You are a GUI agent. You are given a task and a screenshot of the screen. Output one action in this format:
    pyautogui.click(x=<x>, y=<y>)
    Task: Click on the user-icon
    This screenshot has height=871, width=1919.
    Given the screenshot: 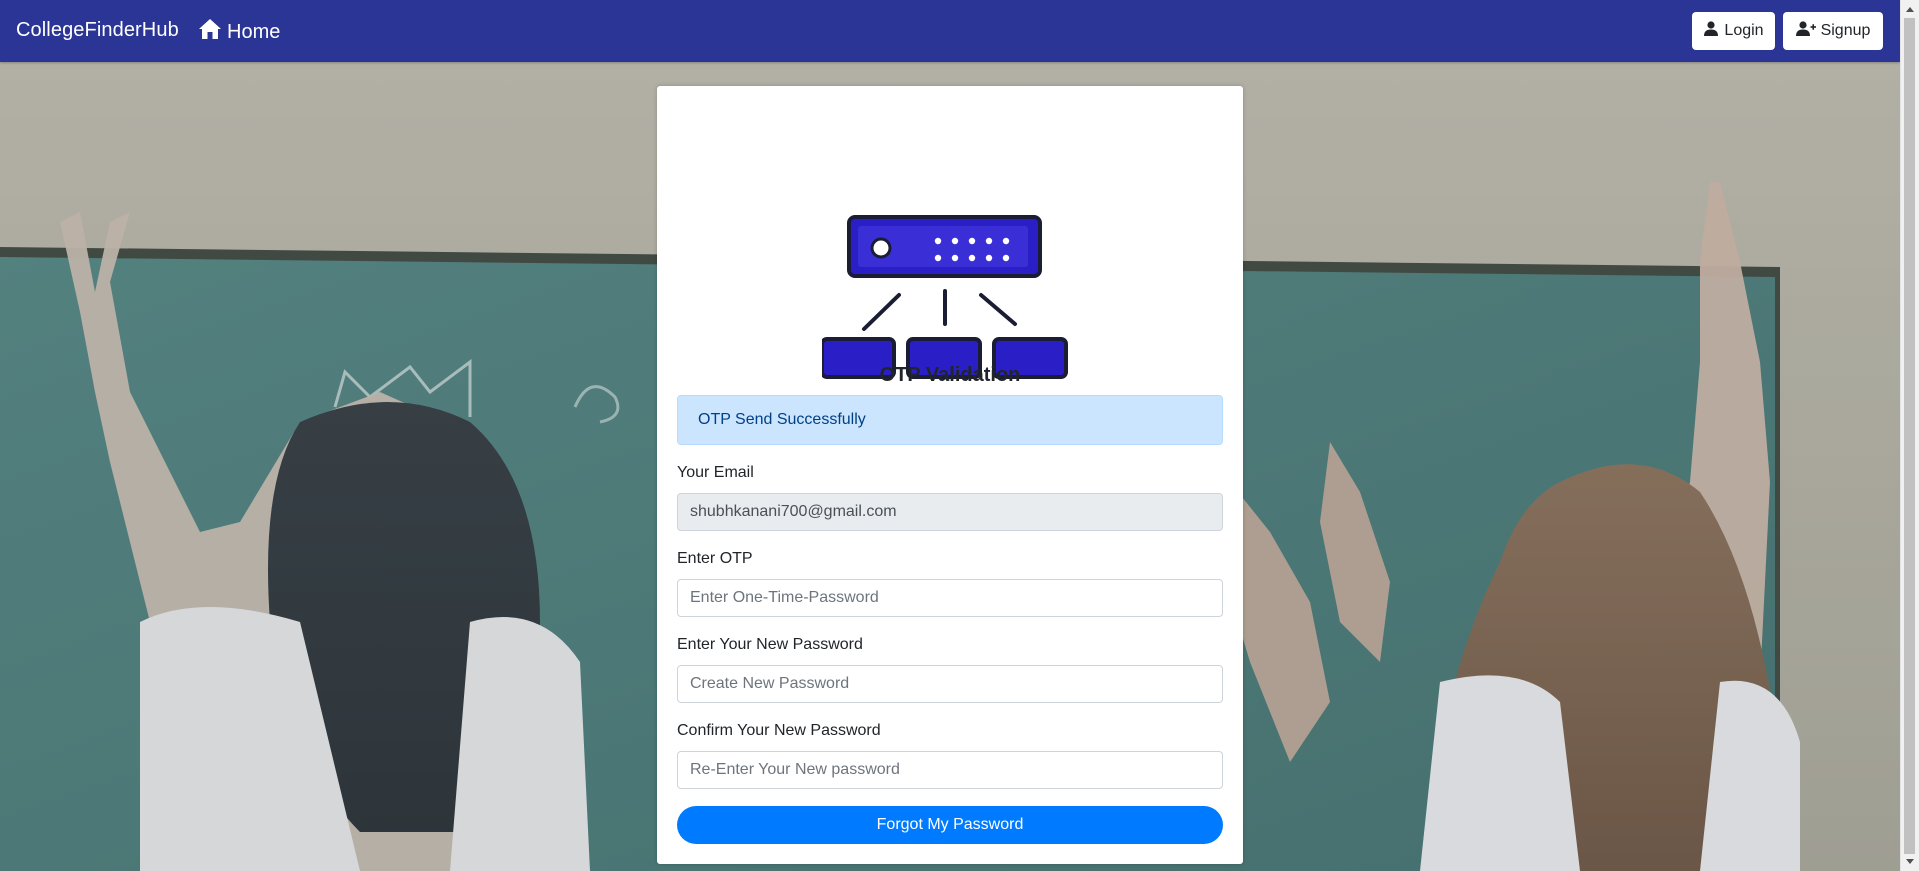 What is the action you would take?
    pyautogui.click(x=1711, y=31)
    